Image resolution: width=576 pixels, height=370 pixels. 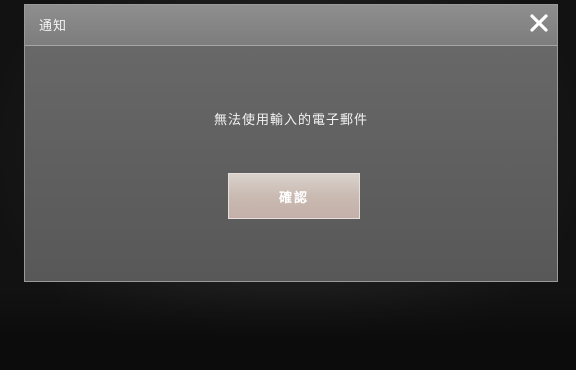 What do you see at coordinates (290, 120) in the screenshot?
I see `dialog-message: 無法使用輸入的電子郵件` at bounding box center [290, 120].